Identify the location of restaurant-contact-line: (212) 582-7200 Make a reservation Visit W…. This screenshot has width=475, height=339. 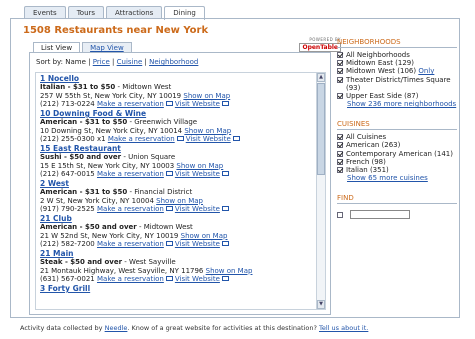
(175, 244).